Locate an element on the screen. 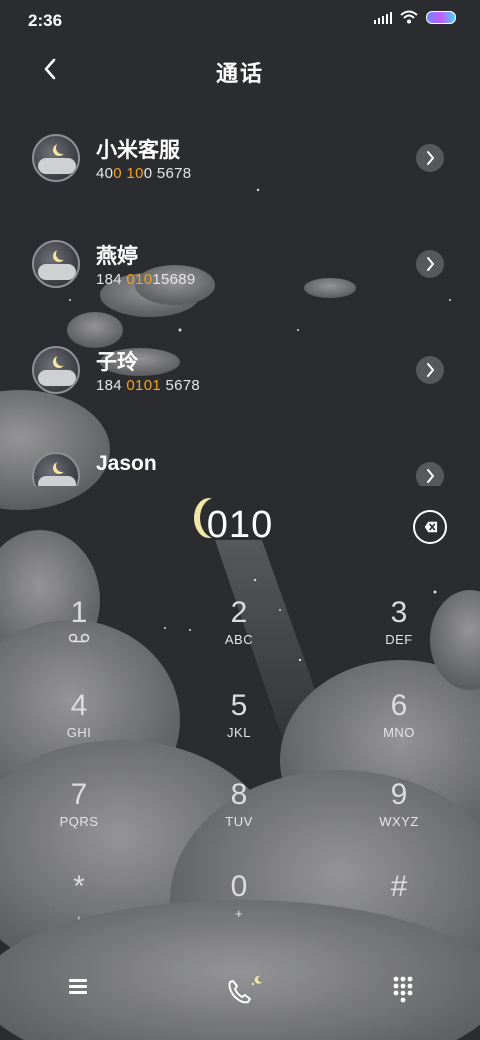 The width and height of the screenshot is (480, 1040). page-title: 通话 is located at coordinates (239, 73).